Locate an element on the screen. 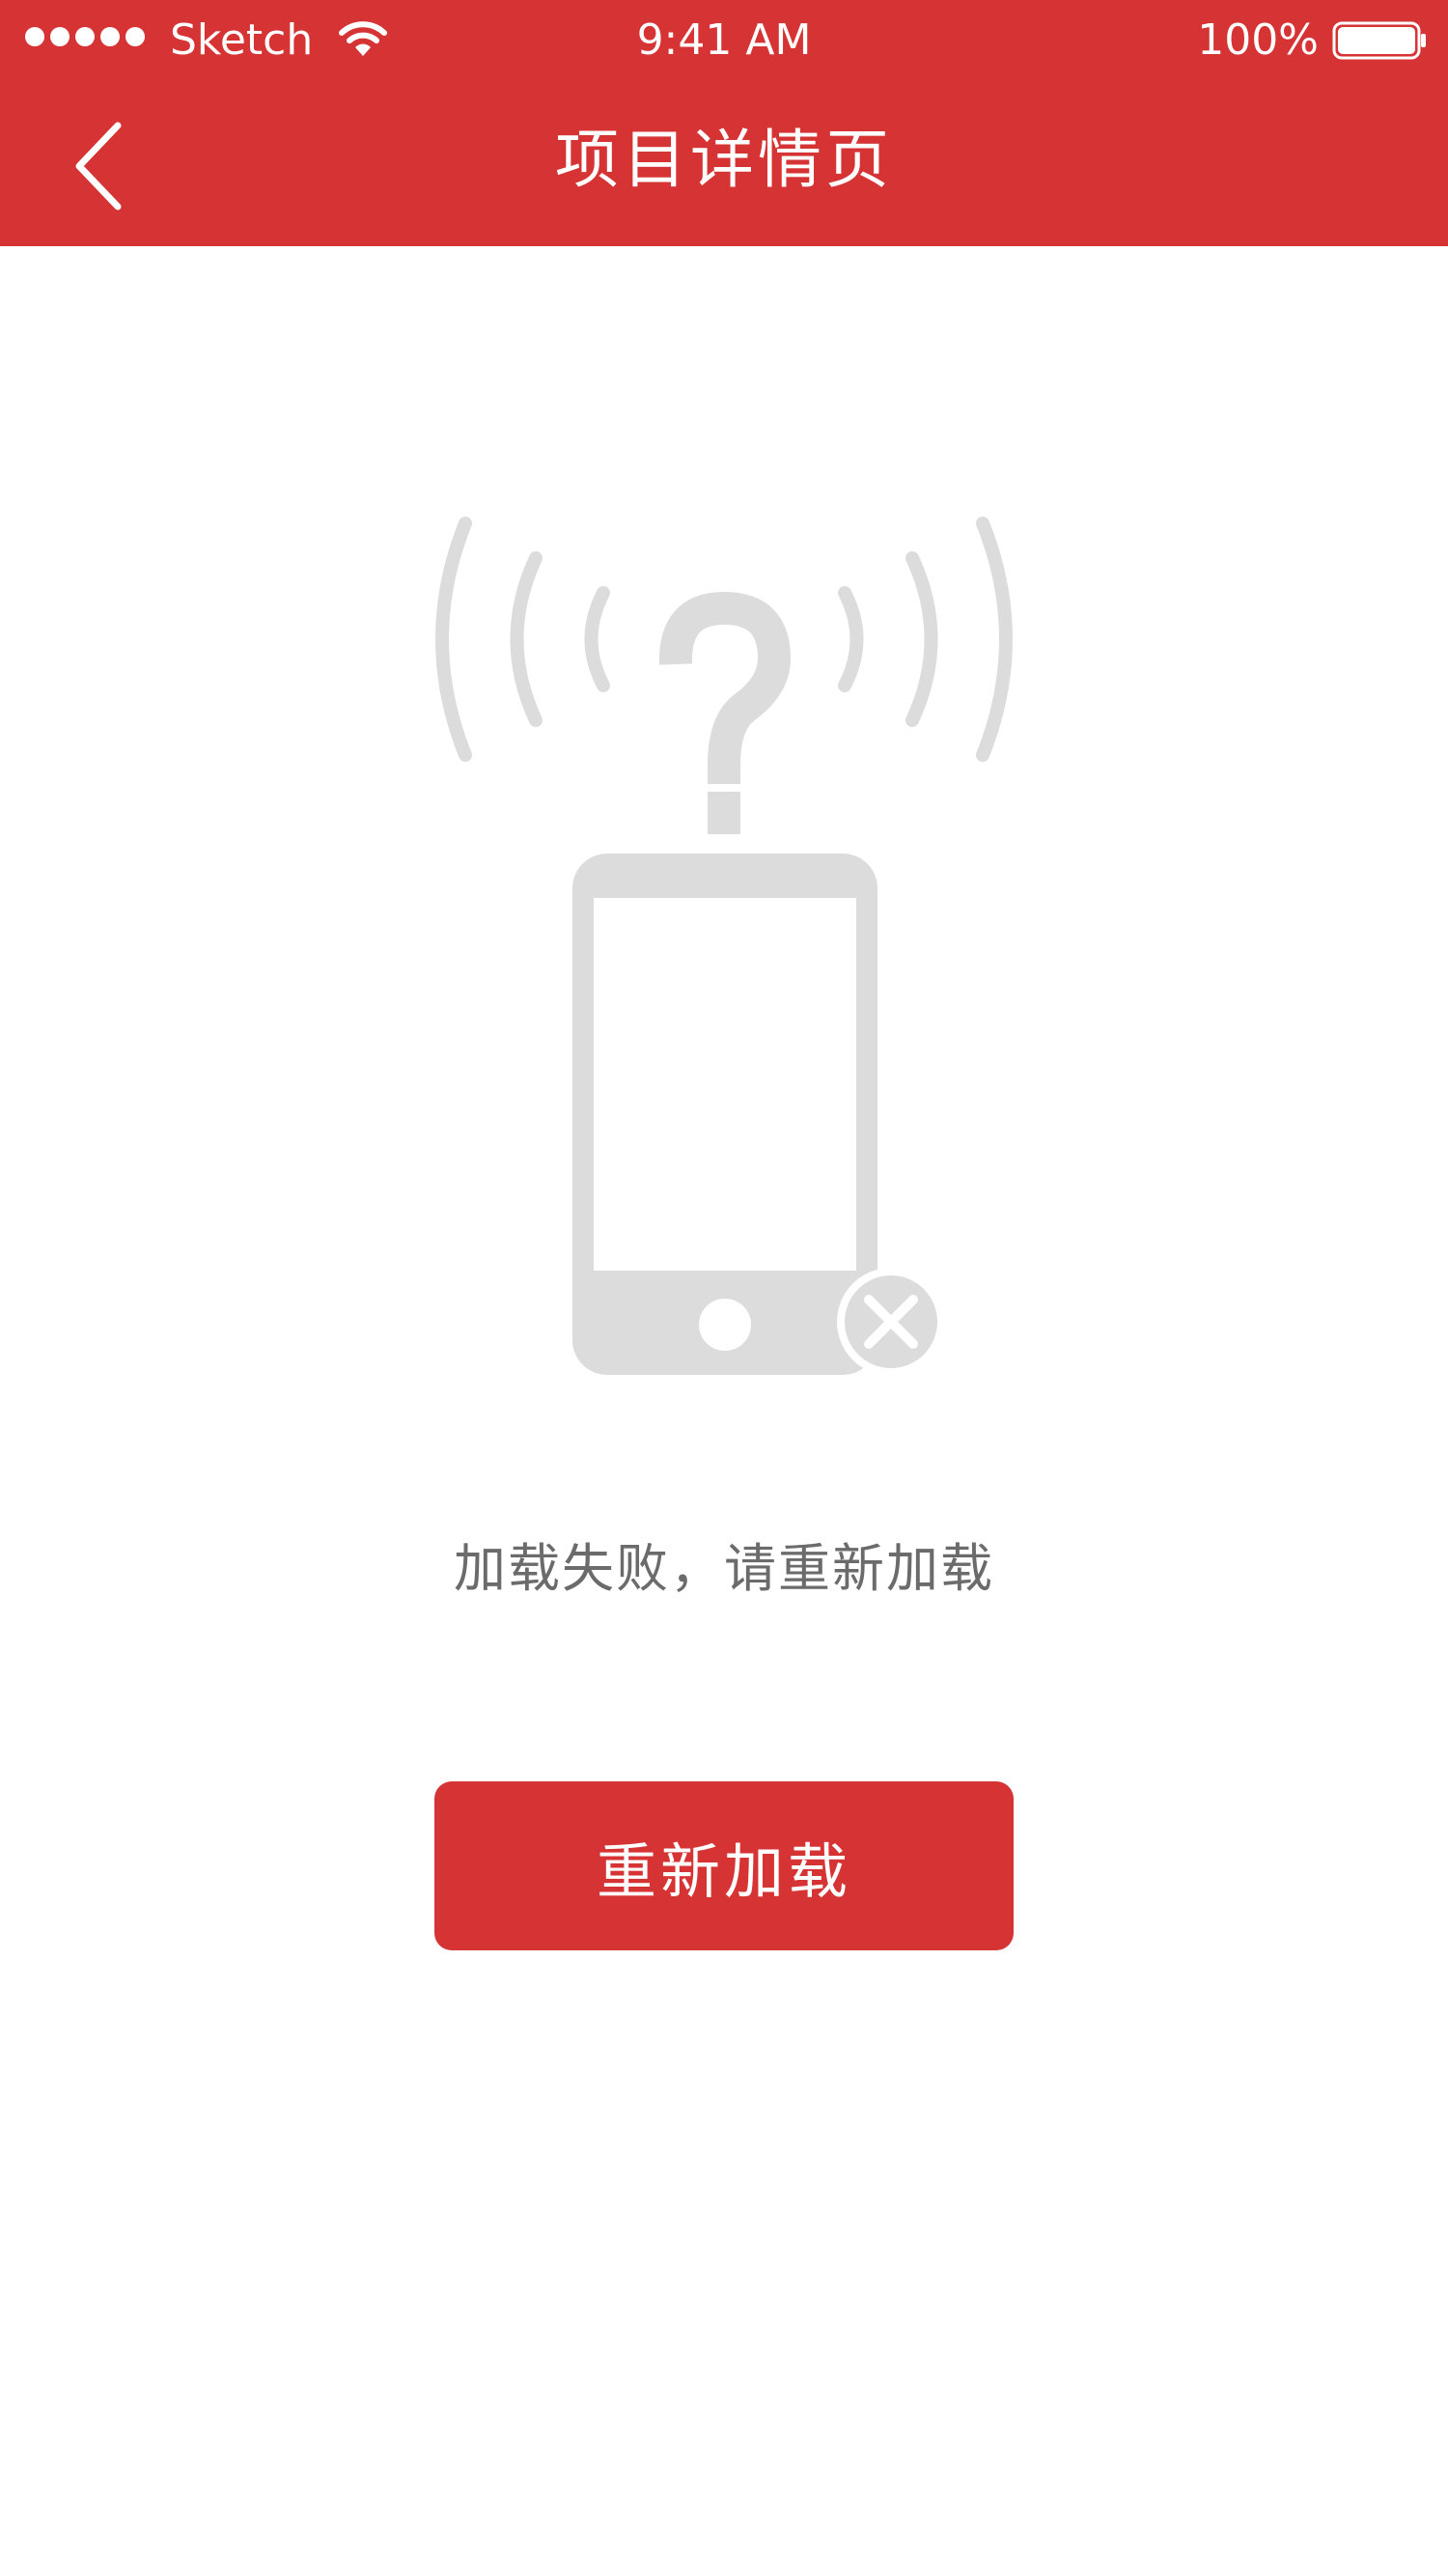 This screenshot has height=2576, width=1448. navigation-bar: 项目详情页 is located at coordinates (724, 166).